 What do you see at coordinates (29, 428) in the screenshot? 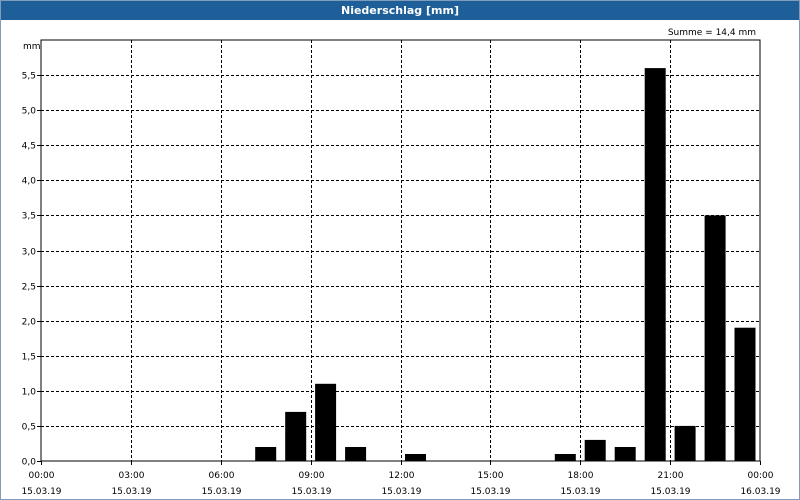
I see `y-tick-label: 0,5` at bounding box center [29, 428].